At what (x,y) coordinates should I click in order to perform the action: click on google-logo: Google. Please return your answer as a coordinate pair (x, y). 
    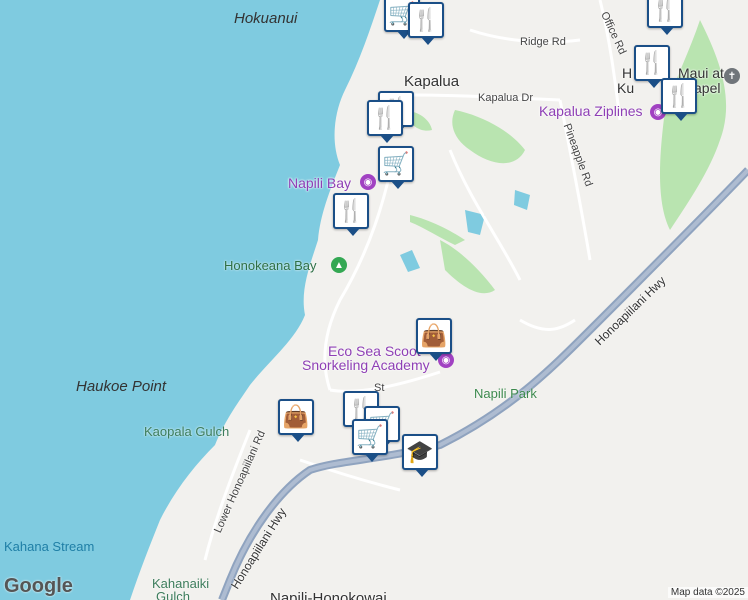
    Looking at the image, I should click on (38, 586).